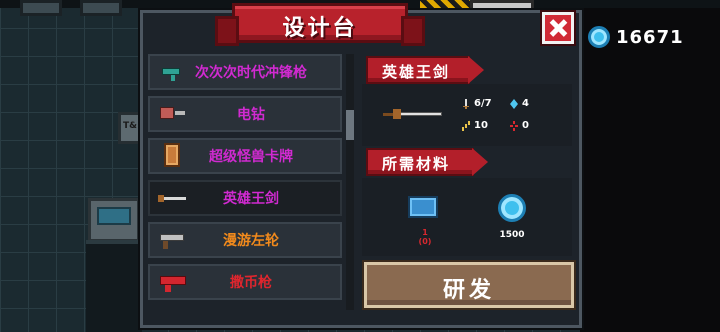 This screenshot has height=332, width=720. I want to click on weapon-list-item: 电钻, so click(245, 114).